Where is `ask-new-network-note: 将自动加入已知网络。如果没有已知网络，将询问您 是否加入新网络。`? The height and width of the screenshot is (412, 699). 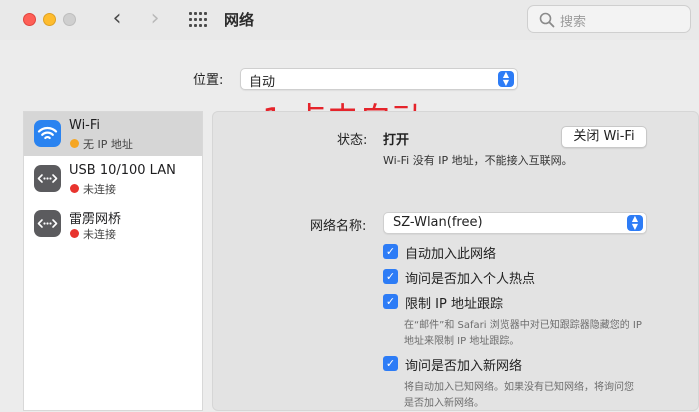
ask-new-network-note: 将自动加入已知网络。如果没有已知网络，将询问您 是否加入新网络。 is located at coordinates (535, 396).